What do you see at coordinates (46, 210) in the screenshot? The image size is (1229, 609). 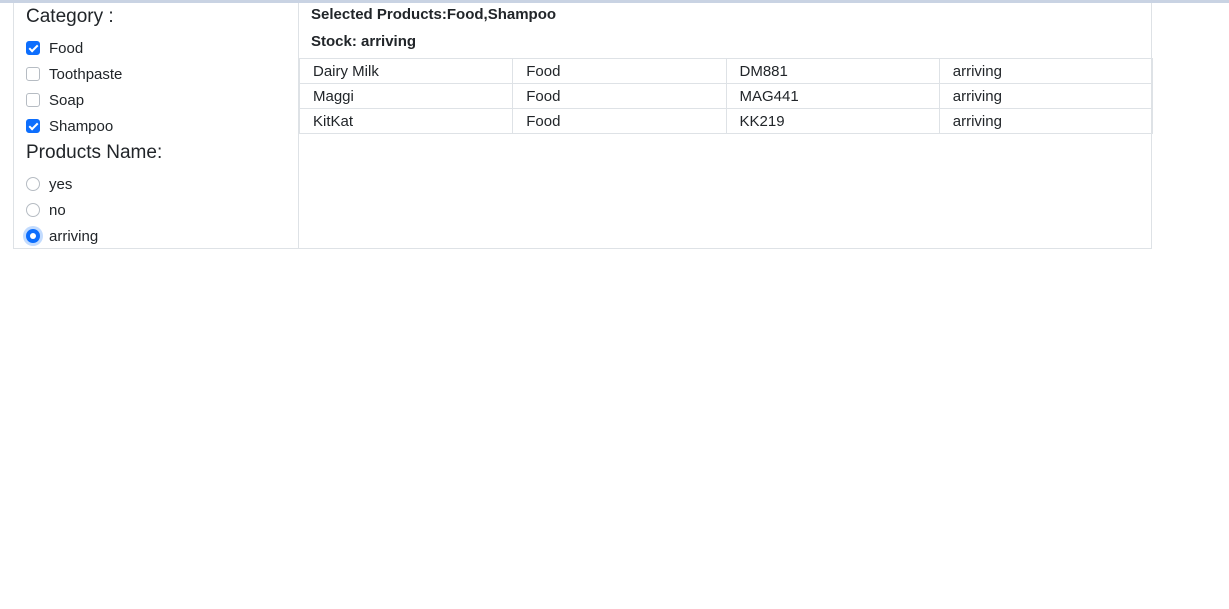 I see `products-name-option-no: no` at bounding box center [46, 210].